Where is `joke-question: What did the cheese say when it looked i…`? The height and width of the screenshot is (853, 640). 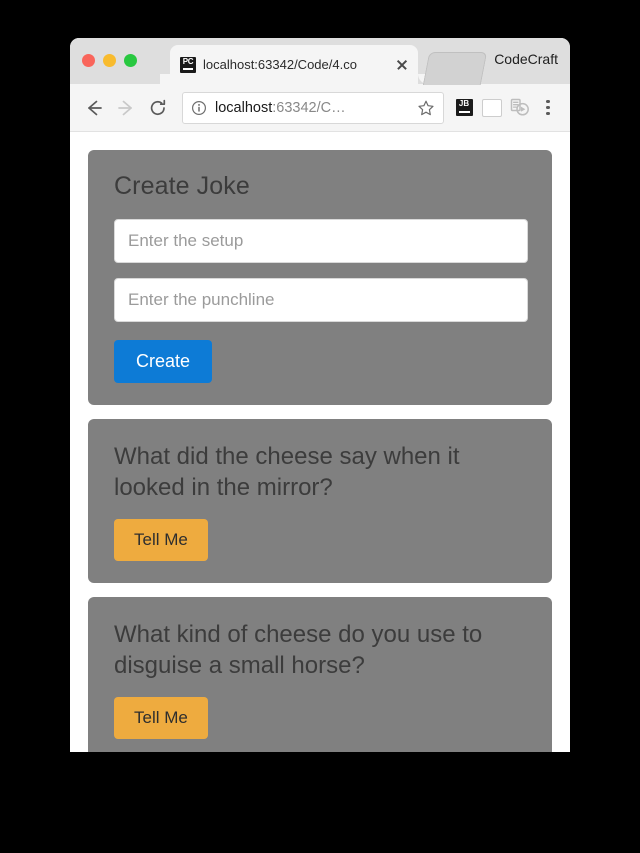
joke-question: What did the cheese say when it looked i… is located at coordinates (287, 472).